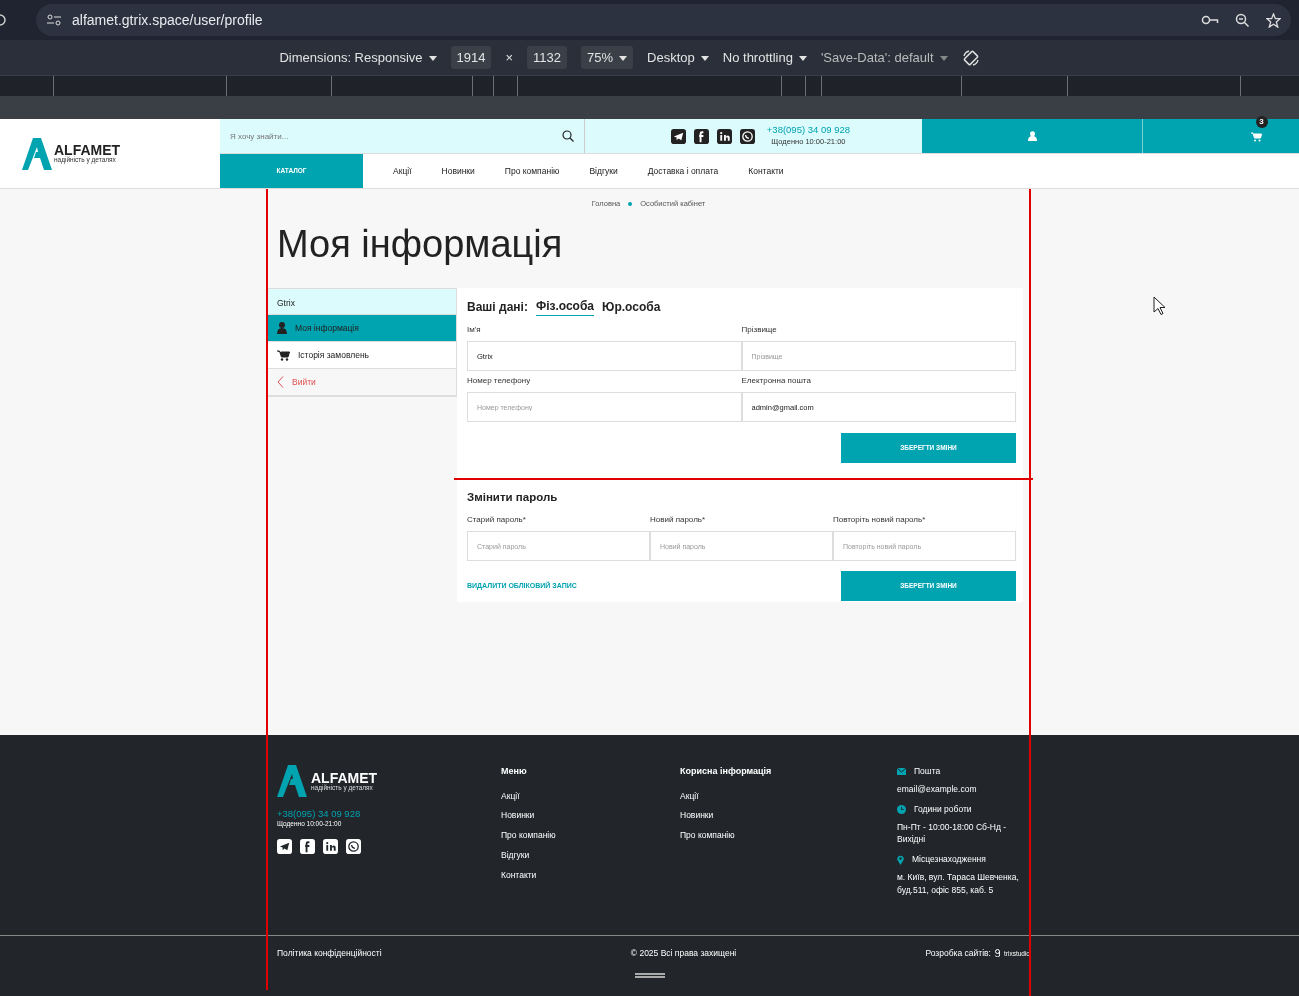 Image resolution: width=1299 pixels, height=996 pixels. Describe the element at coordinates (958, 953) in the screenshot. I see `developer-label: Розробка сайтів:` at that location.